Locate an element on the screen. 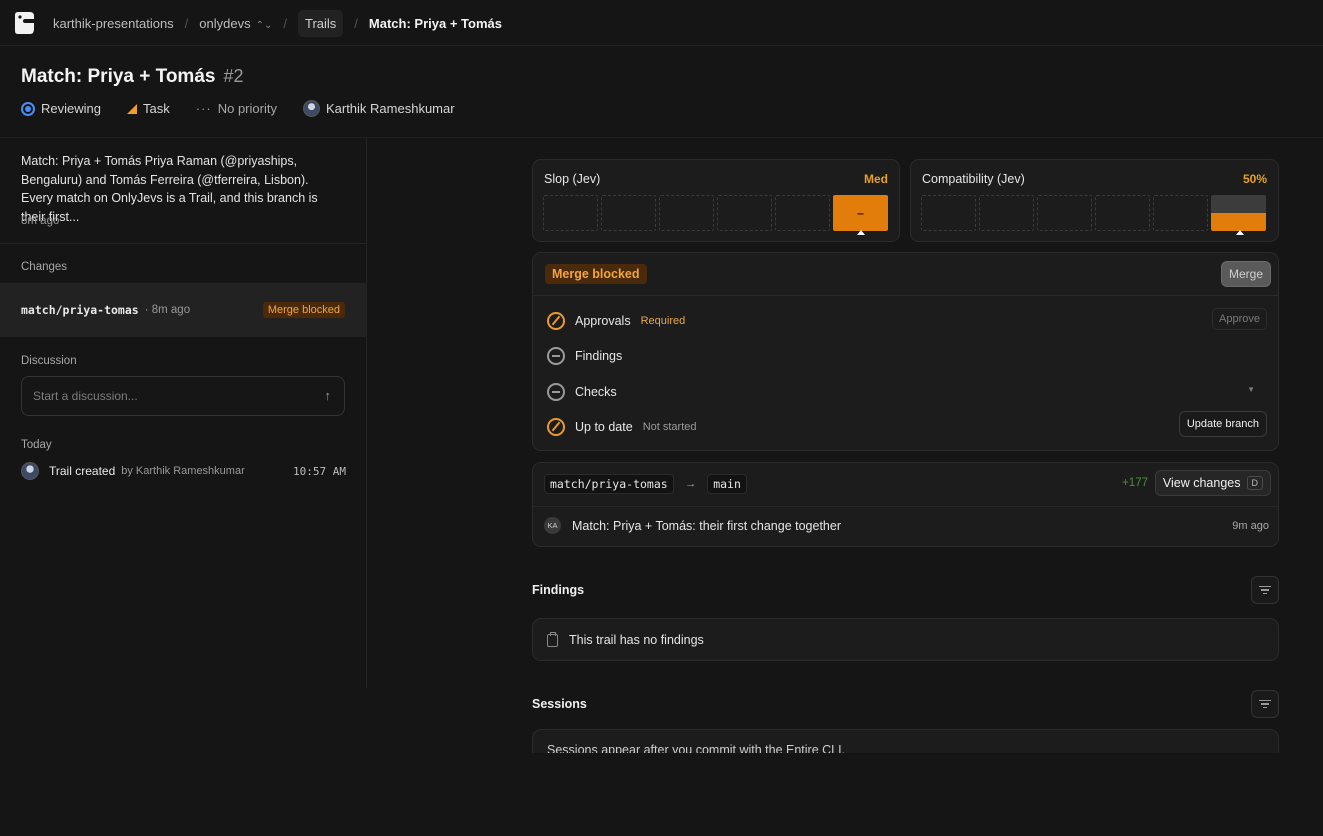 Image resolution: width=1323 pixels, height=836 pixels. changes-label: Changes is located at coordinates (44, 267).